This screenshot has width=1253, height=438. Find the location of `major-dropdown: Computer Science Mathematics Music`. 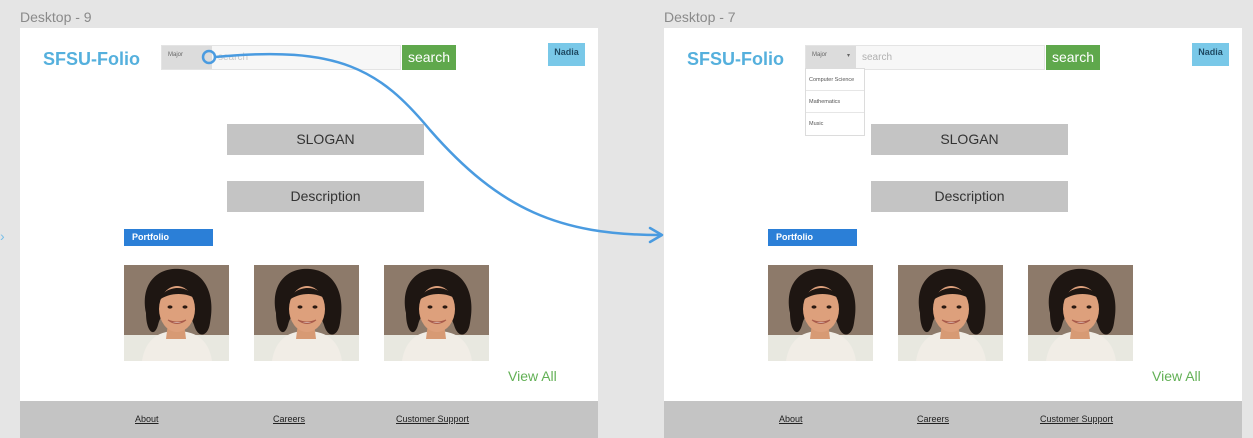

major-dropdown: Computer Science Mathematics Music is located at coordinates (835, 102).